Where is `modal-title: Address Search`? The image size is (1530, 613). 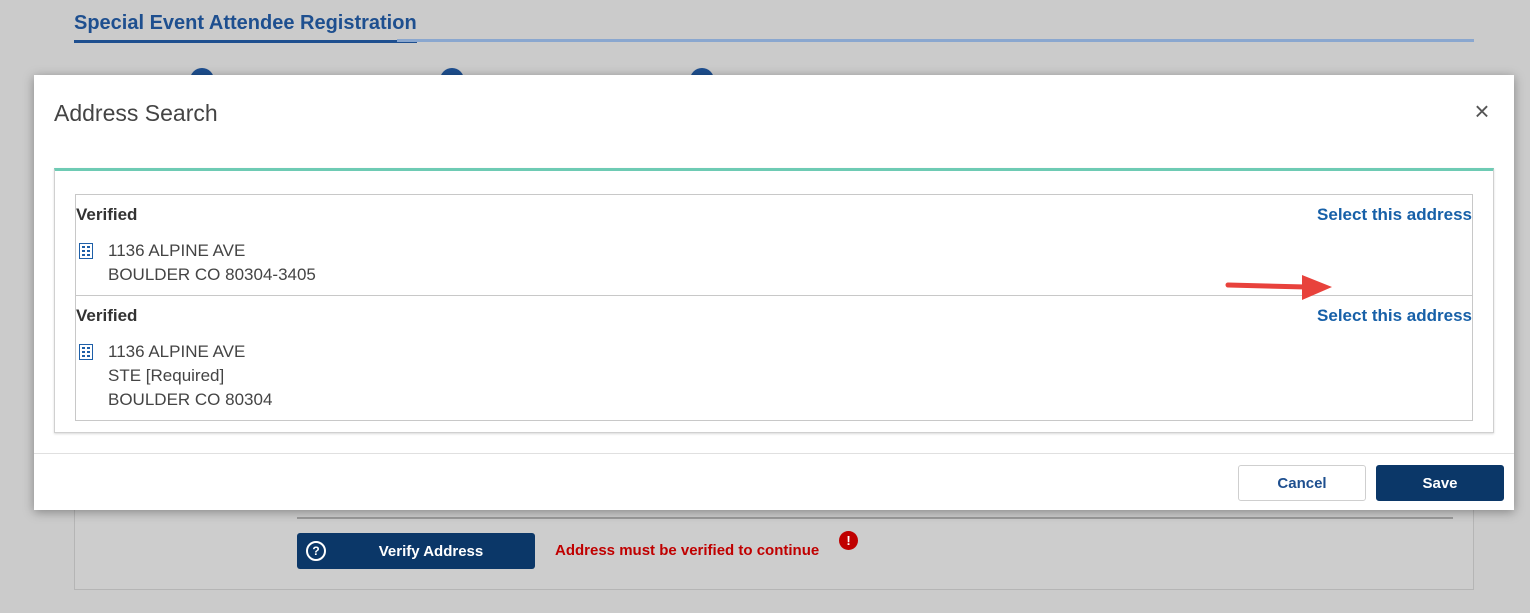
modal-title: Address Search is located at coordinates (136, 113).